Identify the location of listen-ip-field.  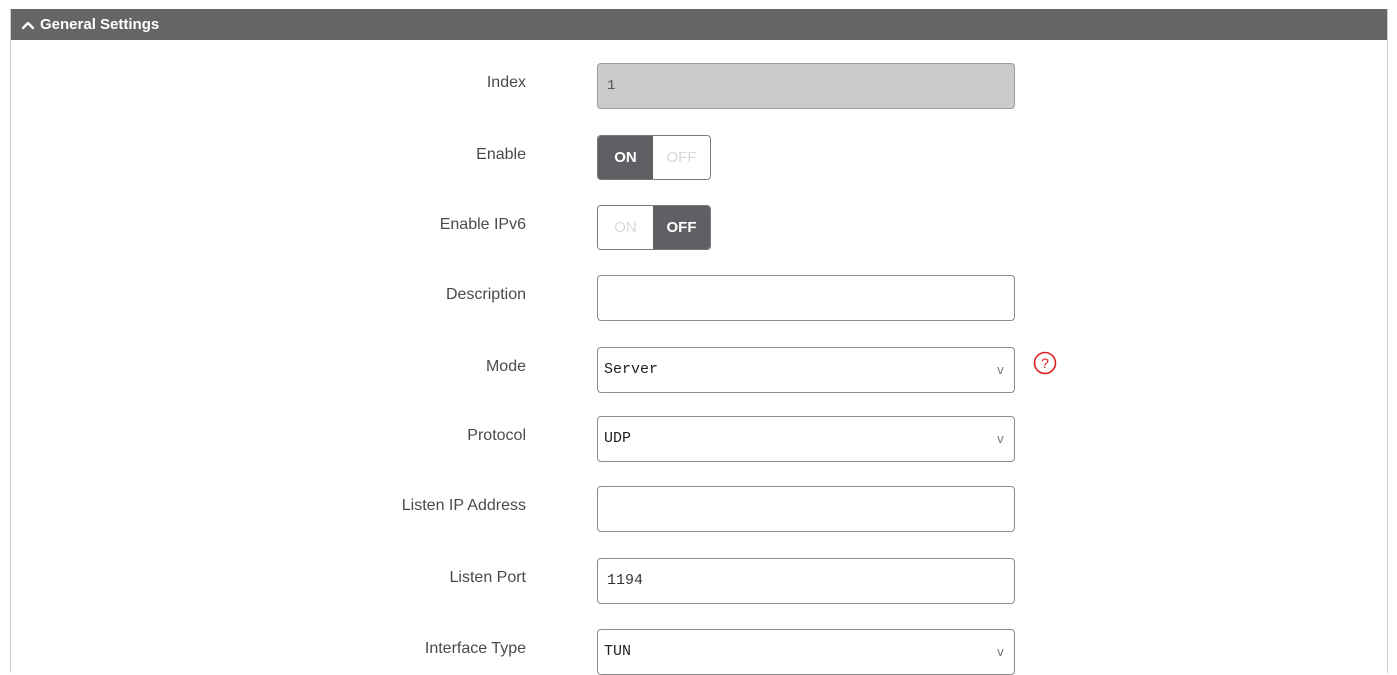
(806, 509).